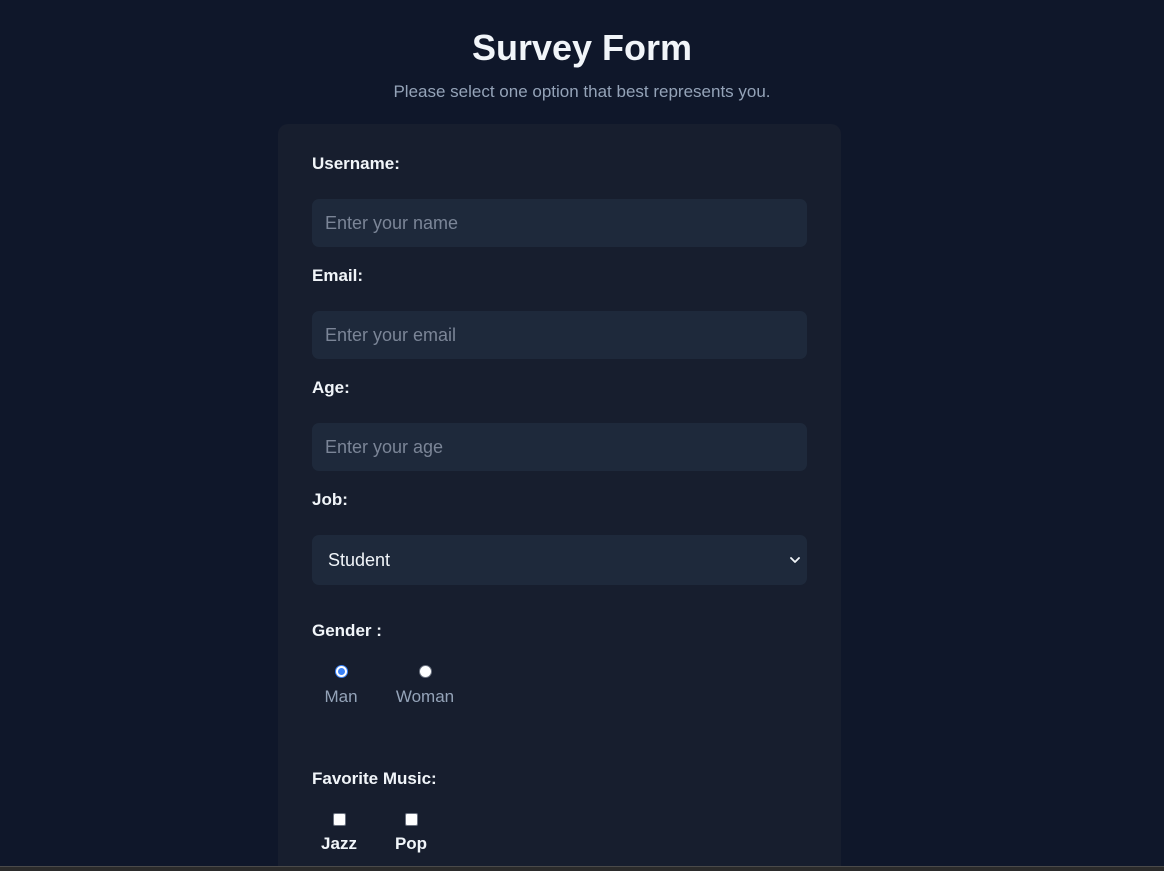 Image resolution: width=1164 pixels, height=871 pixels. What do you see at coordinates (559, 560) in the screenshot?
I see `job-select: Student` at bounding box center [559, 560].